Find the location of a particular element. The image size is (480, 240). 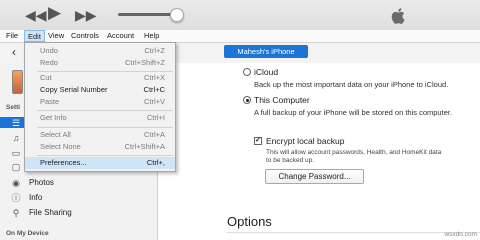

menu-edit: Edit is located at coordinates (34, 36).